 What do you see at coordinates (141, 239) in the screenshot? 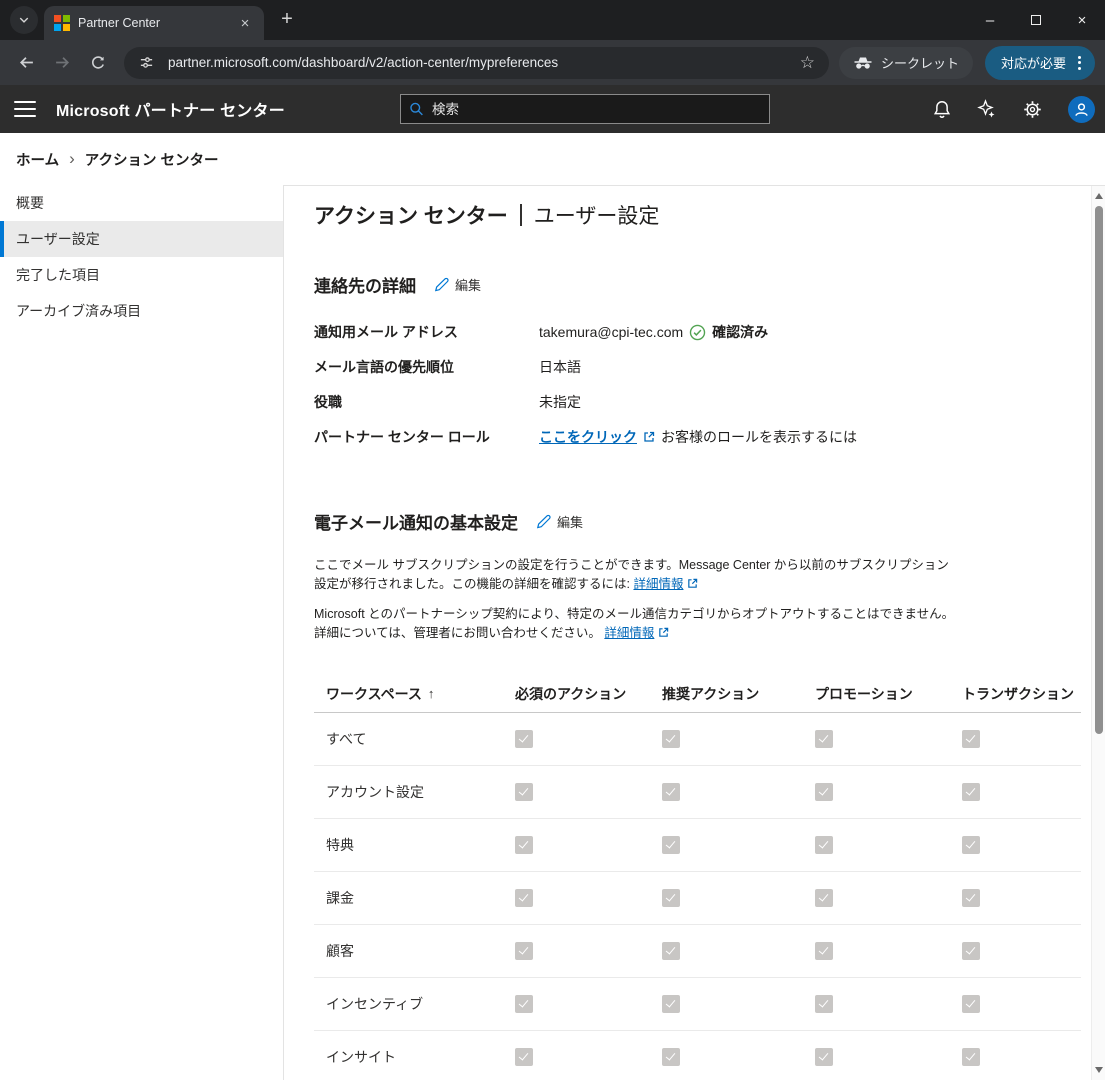
I see `sidebar-item: ユーザー設定` at bounding box center [141, 239].